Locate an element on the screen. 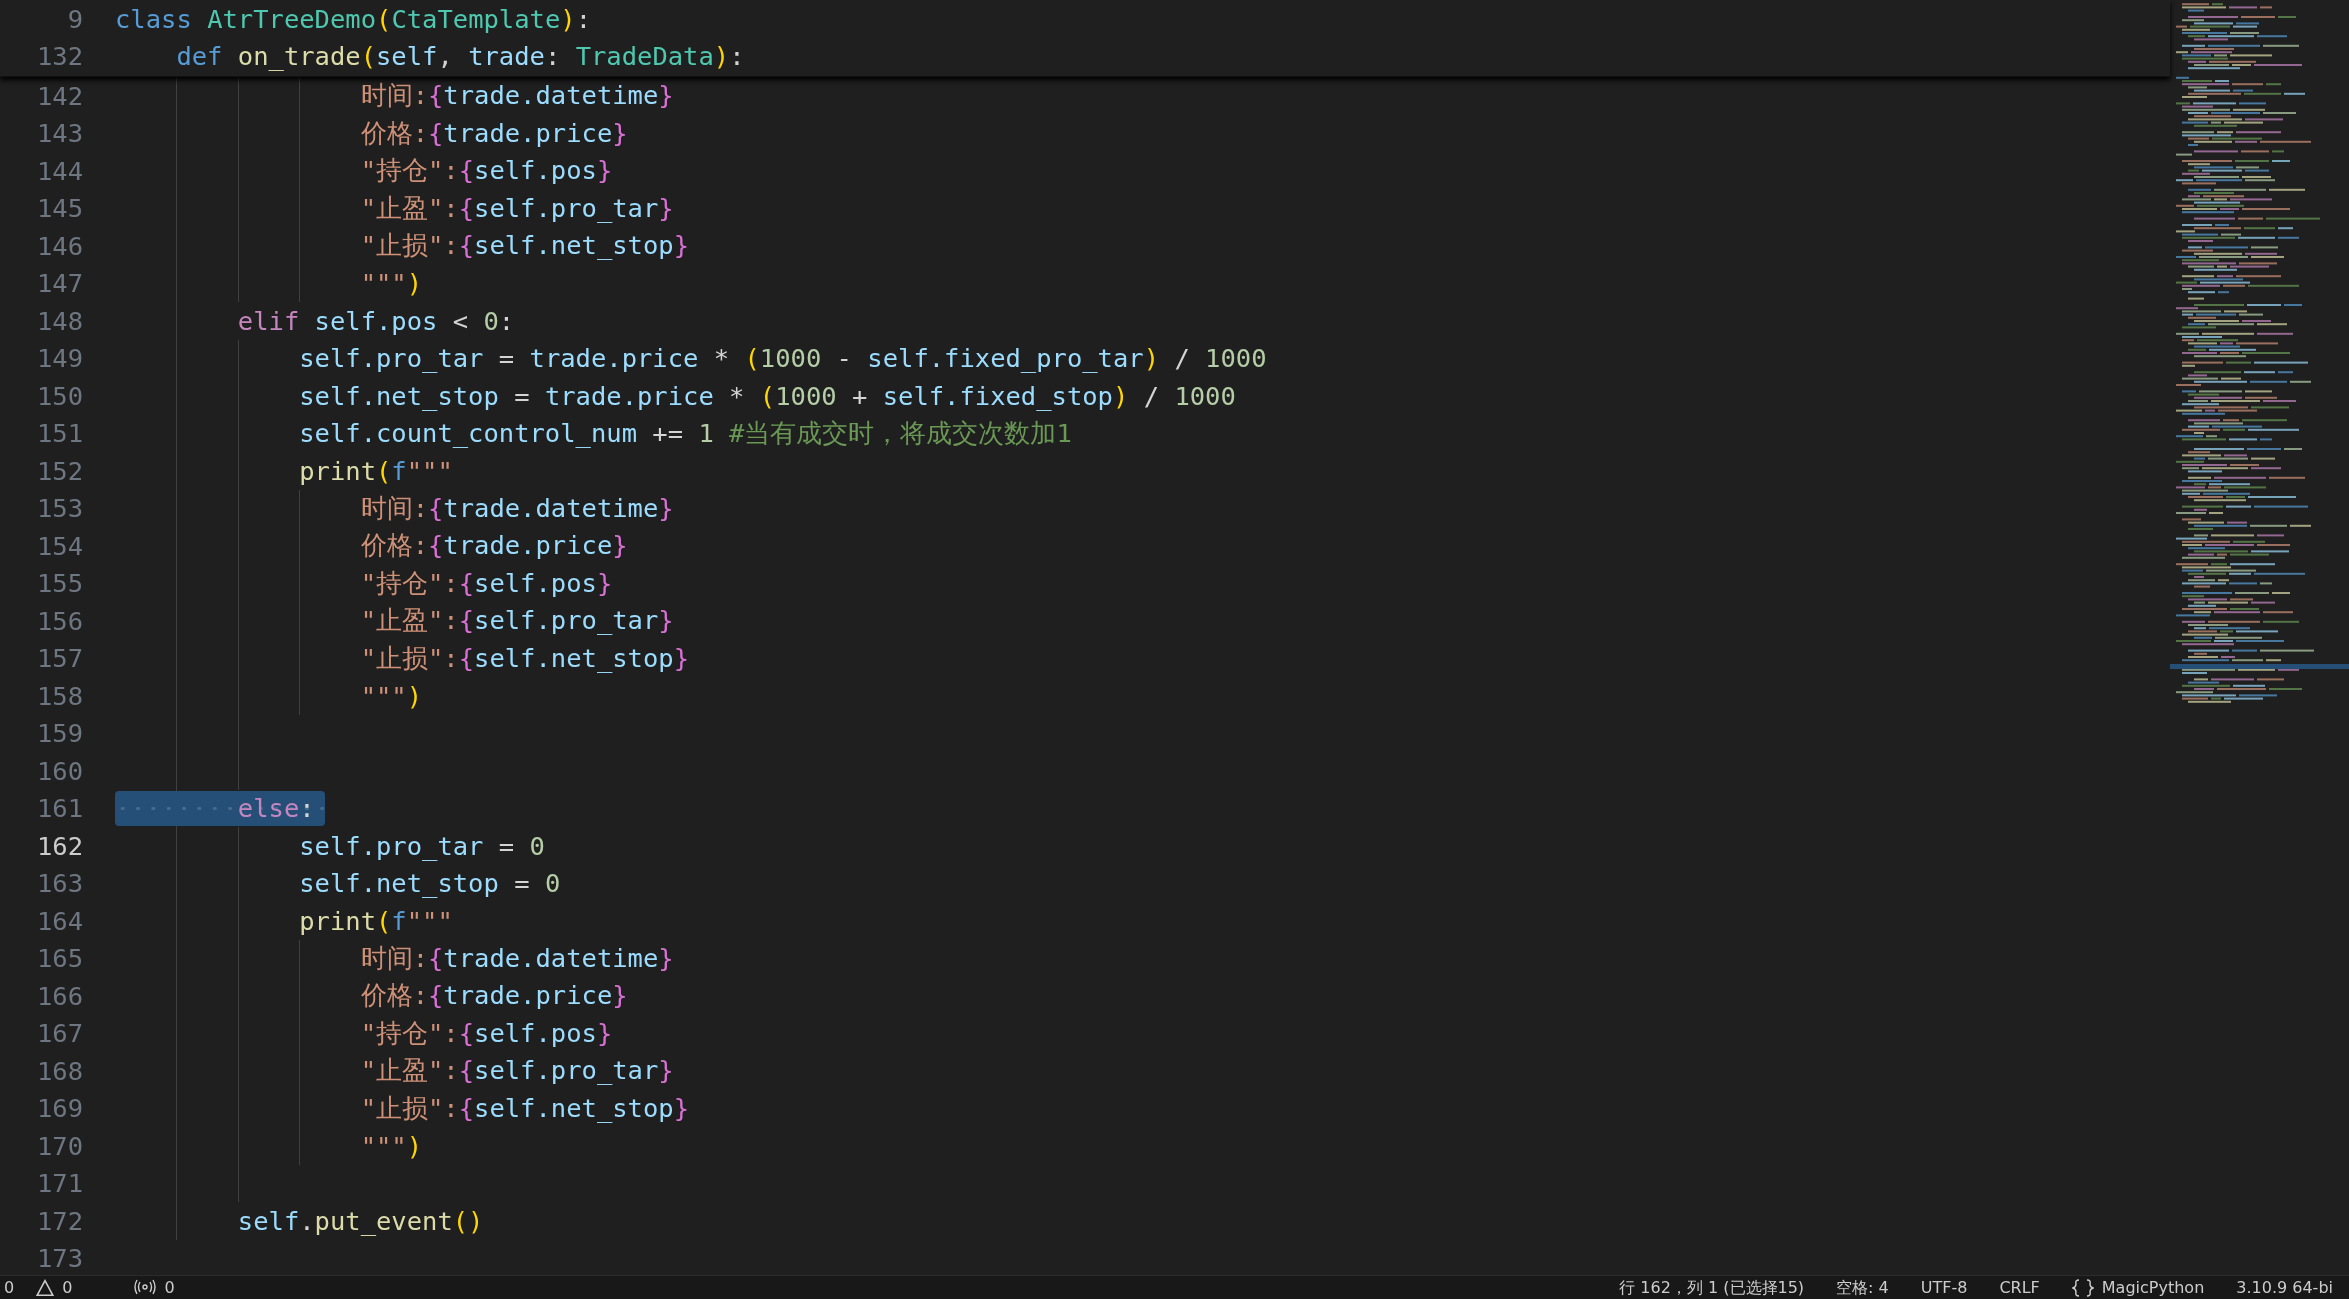 The width and height of the screenshot is (2349, 1299). code-line: else: is located at coordinates (275, 808).